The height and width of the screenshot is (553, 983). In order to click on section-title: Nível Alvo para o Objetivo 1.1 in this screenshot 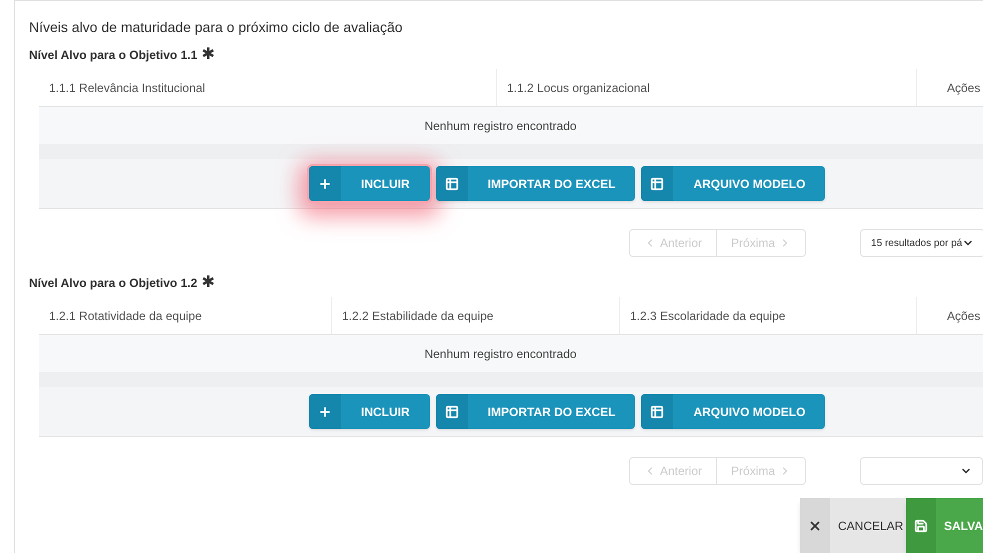, I will do `click(113, 55)`.